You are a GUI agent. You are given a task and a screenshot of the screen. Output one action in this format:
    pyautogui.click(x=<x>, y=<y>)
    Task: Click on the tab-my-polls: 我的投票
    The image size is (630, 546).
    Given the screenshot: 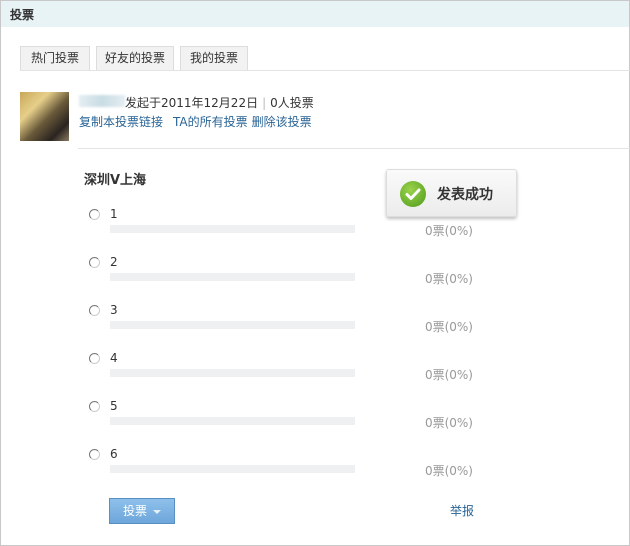 What is the action you would take?
    pyautogui.click(x=214, y=58)
    